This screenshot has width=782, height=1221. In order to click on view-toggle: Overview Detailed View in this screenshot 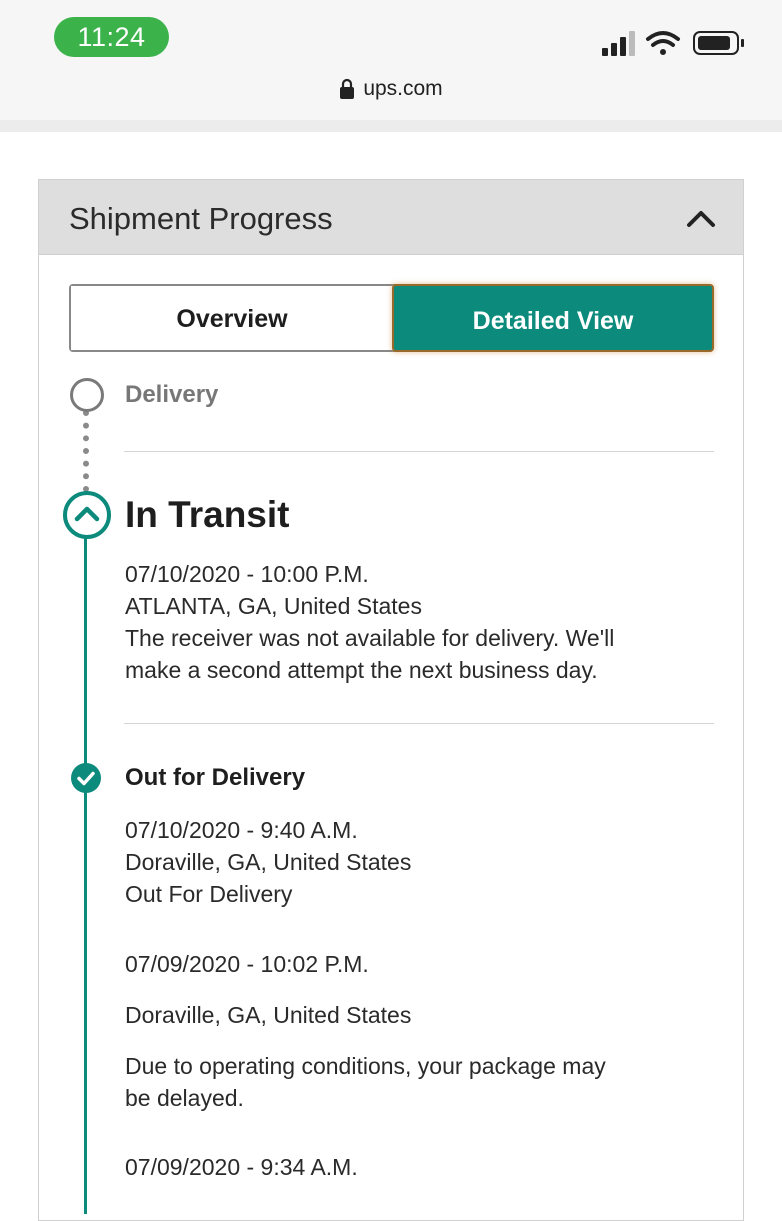, I will do `click(391, 318)`.